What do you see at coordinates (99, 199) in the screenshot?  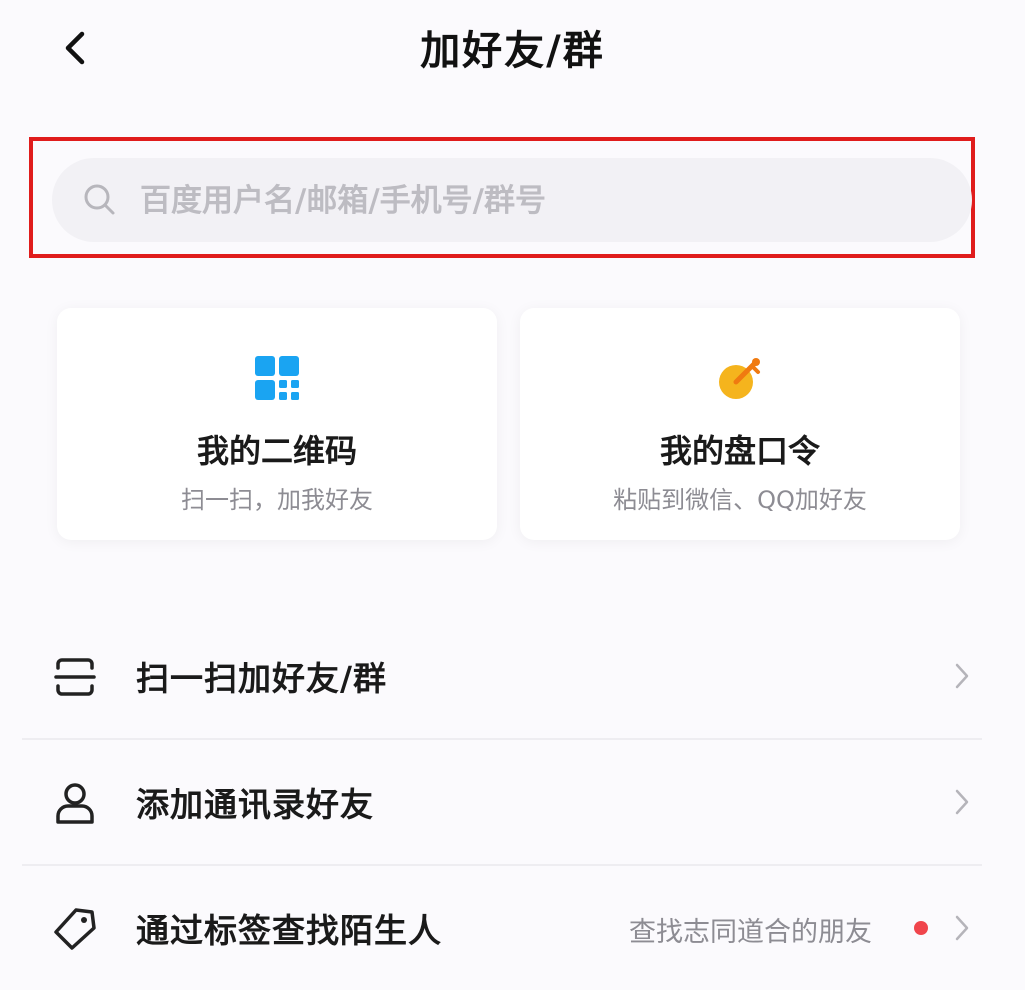 I see `search-icon` at bounding box center [99, 199].